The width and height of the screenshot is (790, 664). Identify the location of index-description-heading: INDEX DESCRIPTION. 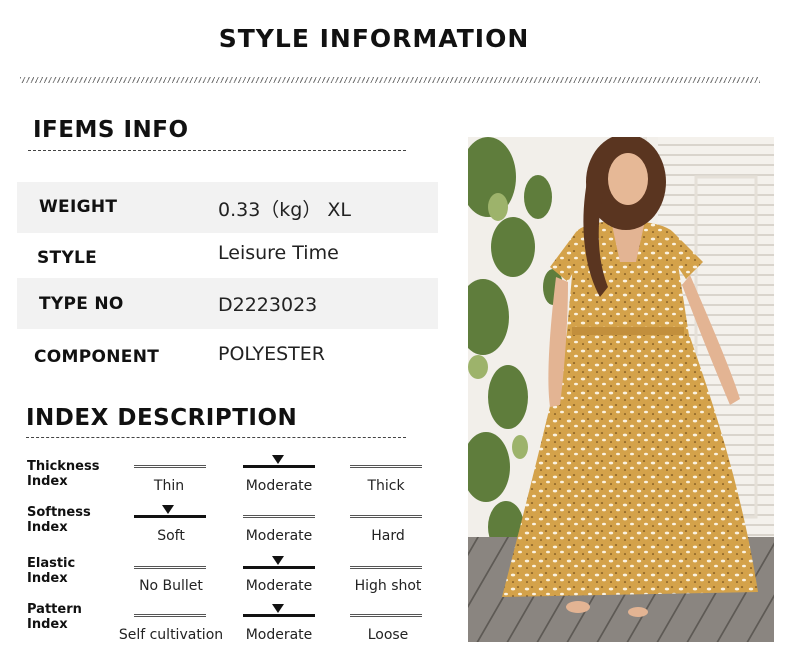
(162, 418).